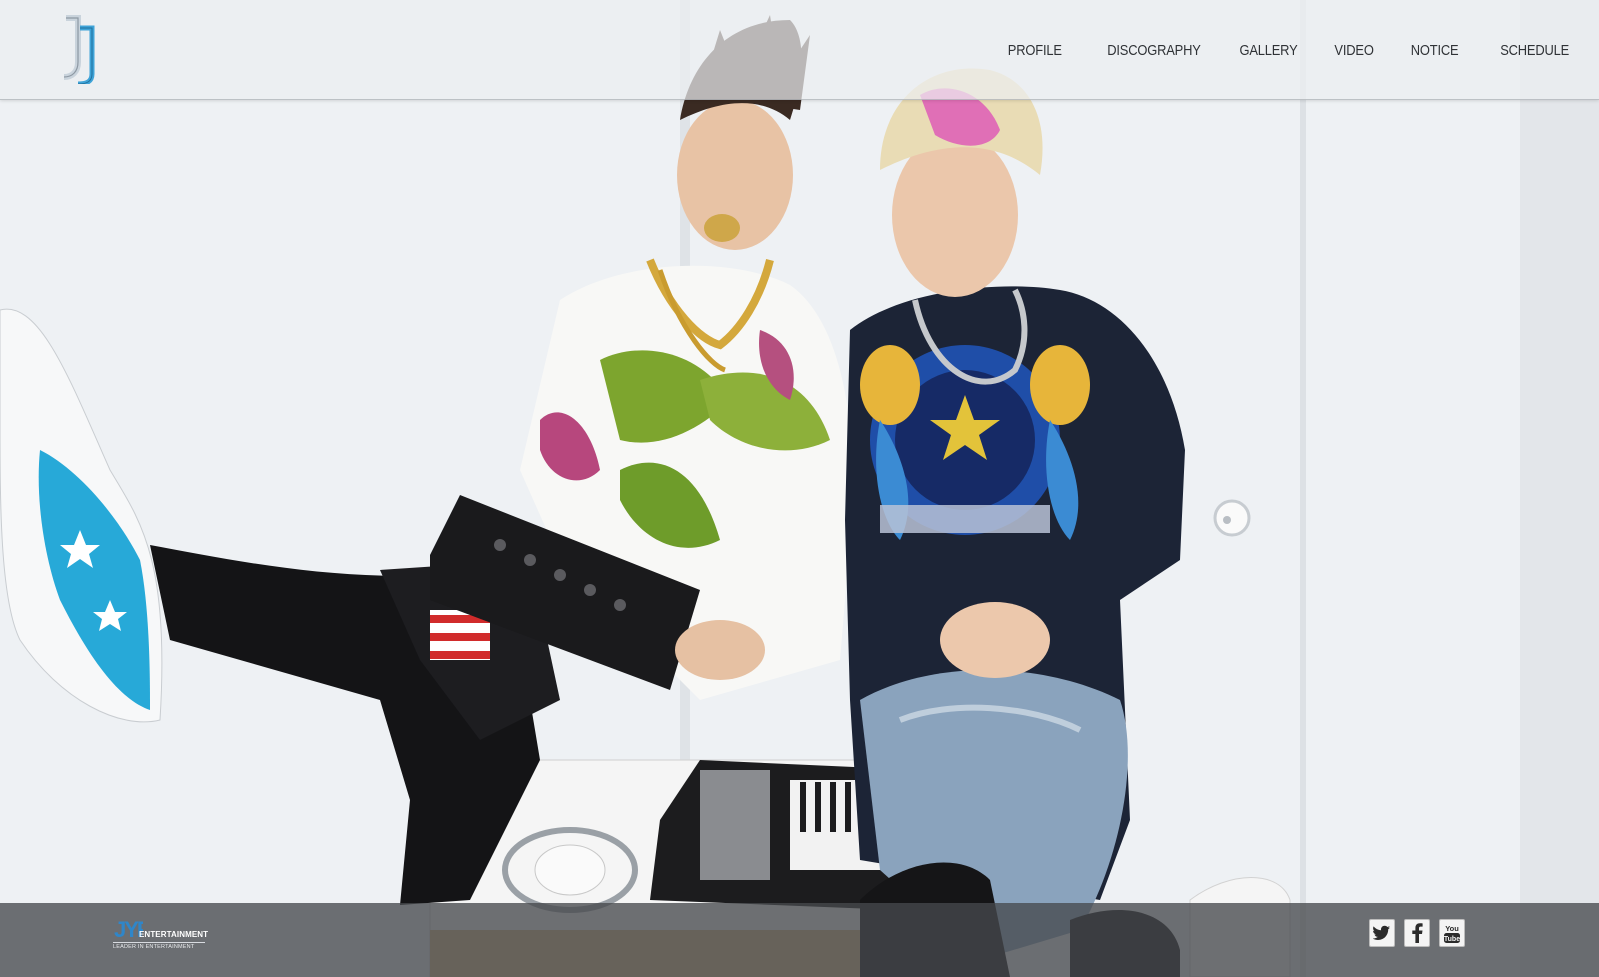 The image size is (1599, 977). I want to click on jyp-entertainment-name: ENTERTAINMENT, so click(174, 934).